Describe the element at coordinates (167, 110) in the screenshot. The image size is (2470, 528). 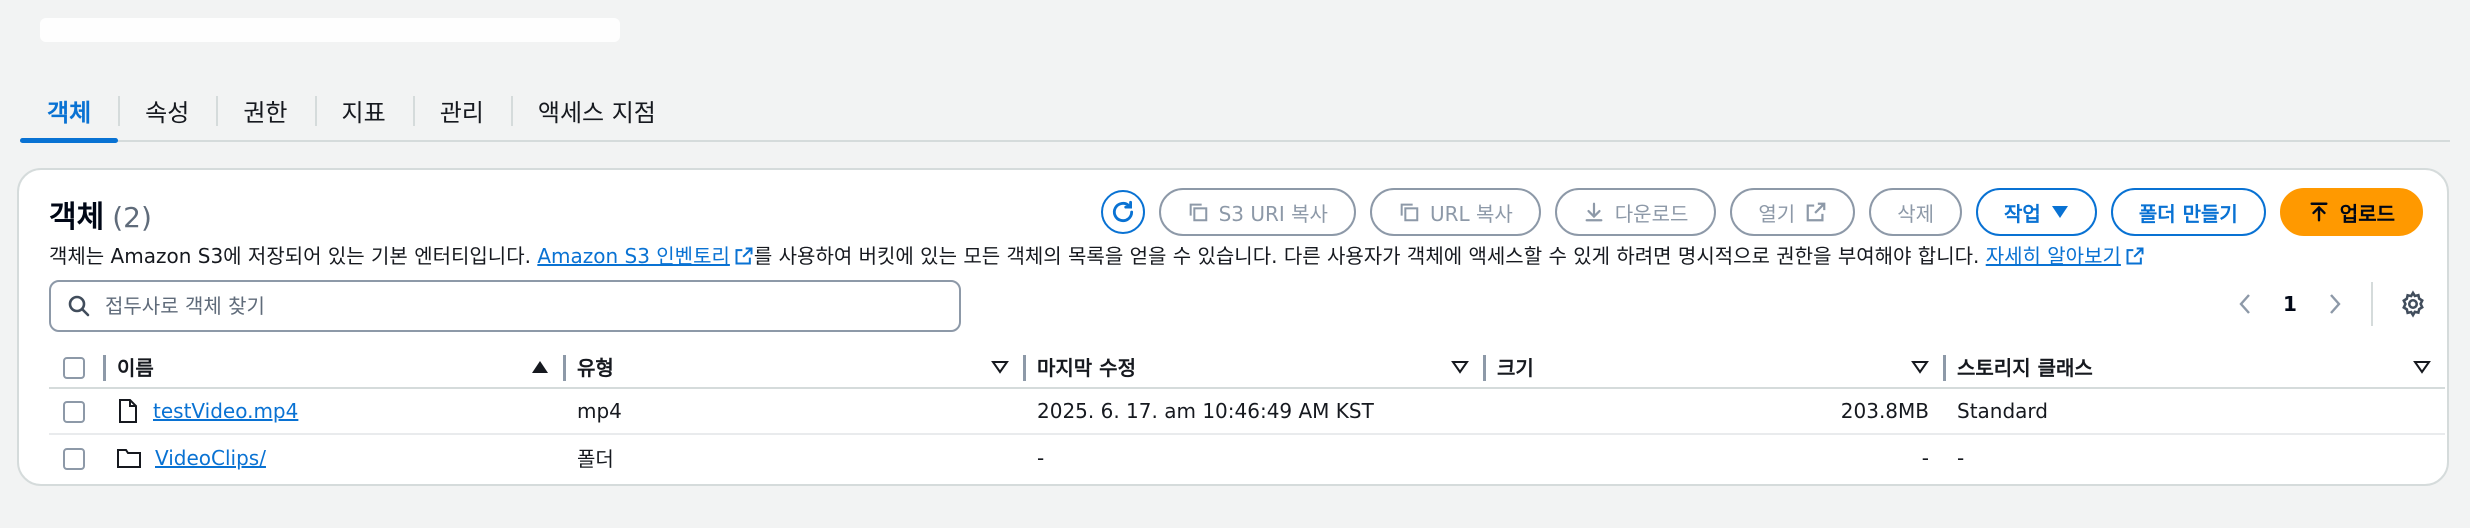
I see `tab-properties: 속성` at that location.